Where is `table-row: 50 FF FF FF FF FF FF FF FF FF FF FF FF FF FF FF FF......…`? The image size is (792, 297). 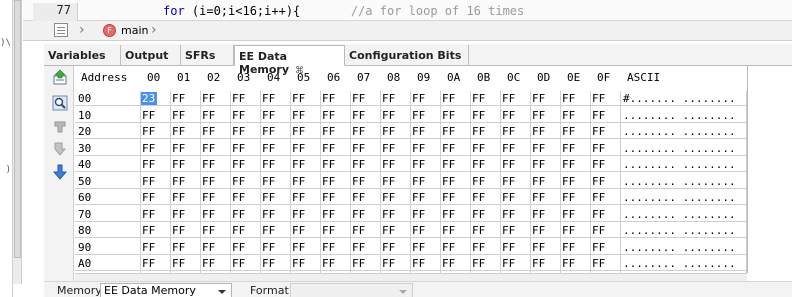
table-row: 50 FF FF FF FF FF FF FF FF FF FF FF FF FF FF FF FF......… is located at coordinates (411, 181).